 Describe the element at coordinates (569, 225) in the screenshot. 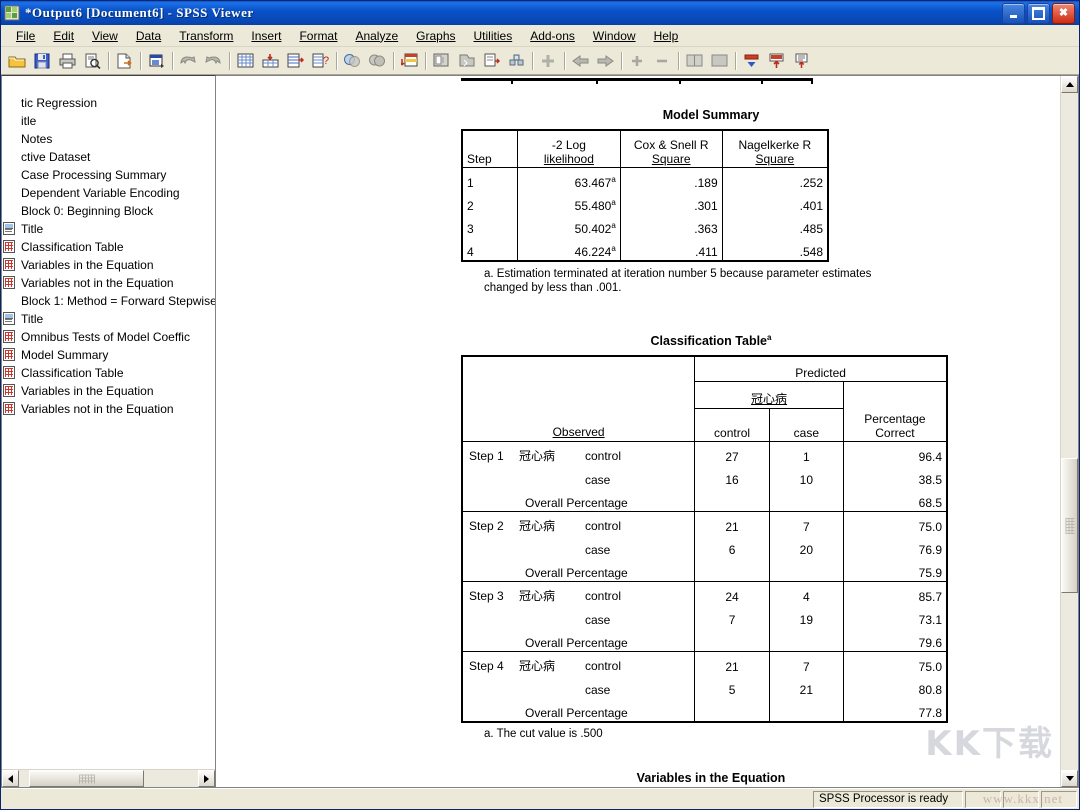

I see `cell-log-likelihood: 50.402a` at that location.